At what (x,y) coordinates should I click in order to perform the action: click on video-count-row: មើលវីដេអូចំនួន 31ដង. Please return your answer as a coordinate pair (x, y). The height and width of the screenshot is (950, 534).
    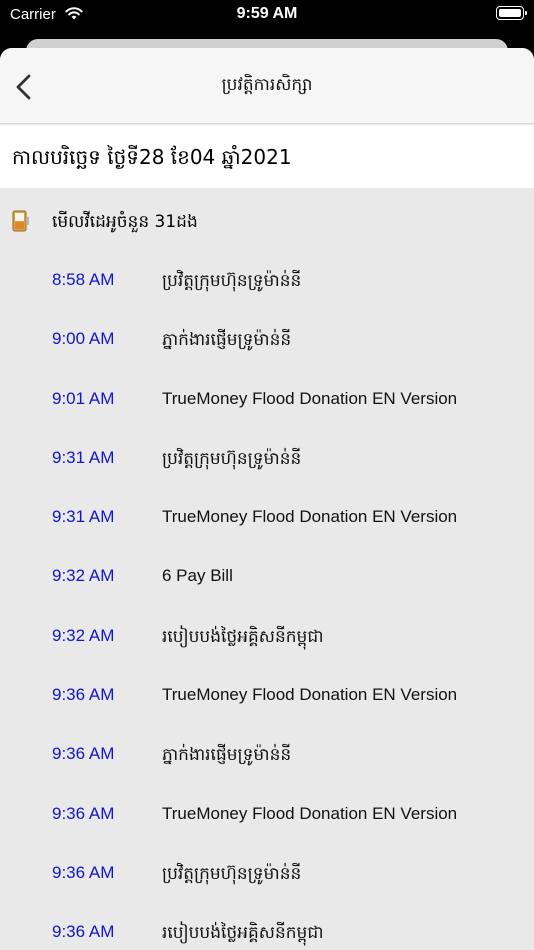
    Looking at the image, I should click on (267, 223).